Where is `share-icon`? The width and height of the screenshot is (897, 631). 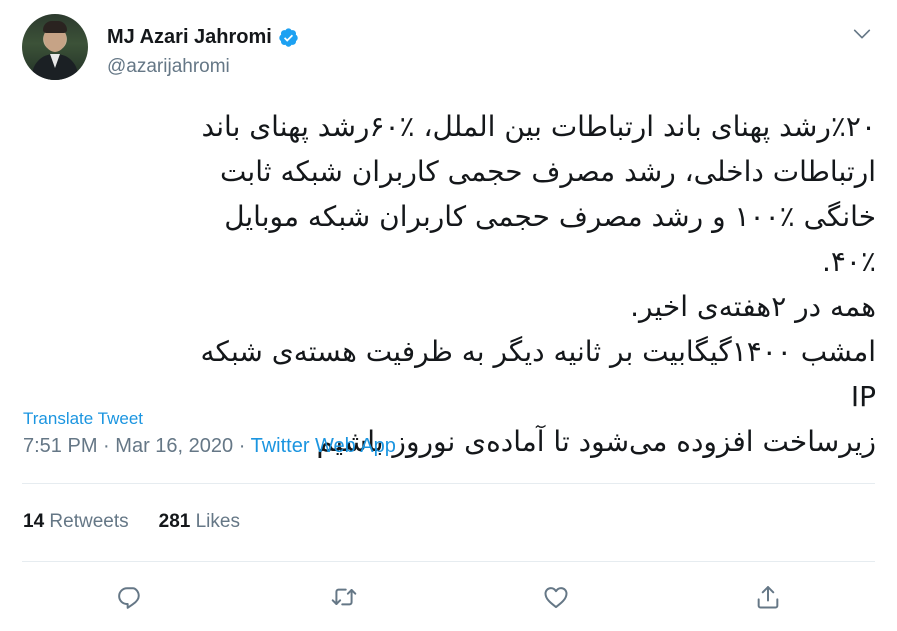 share-icon is located at coordinates (768, 597).